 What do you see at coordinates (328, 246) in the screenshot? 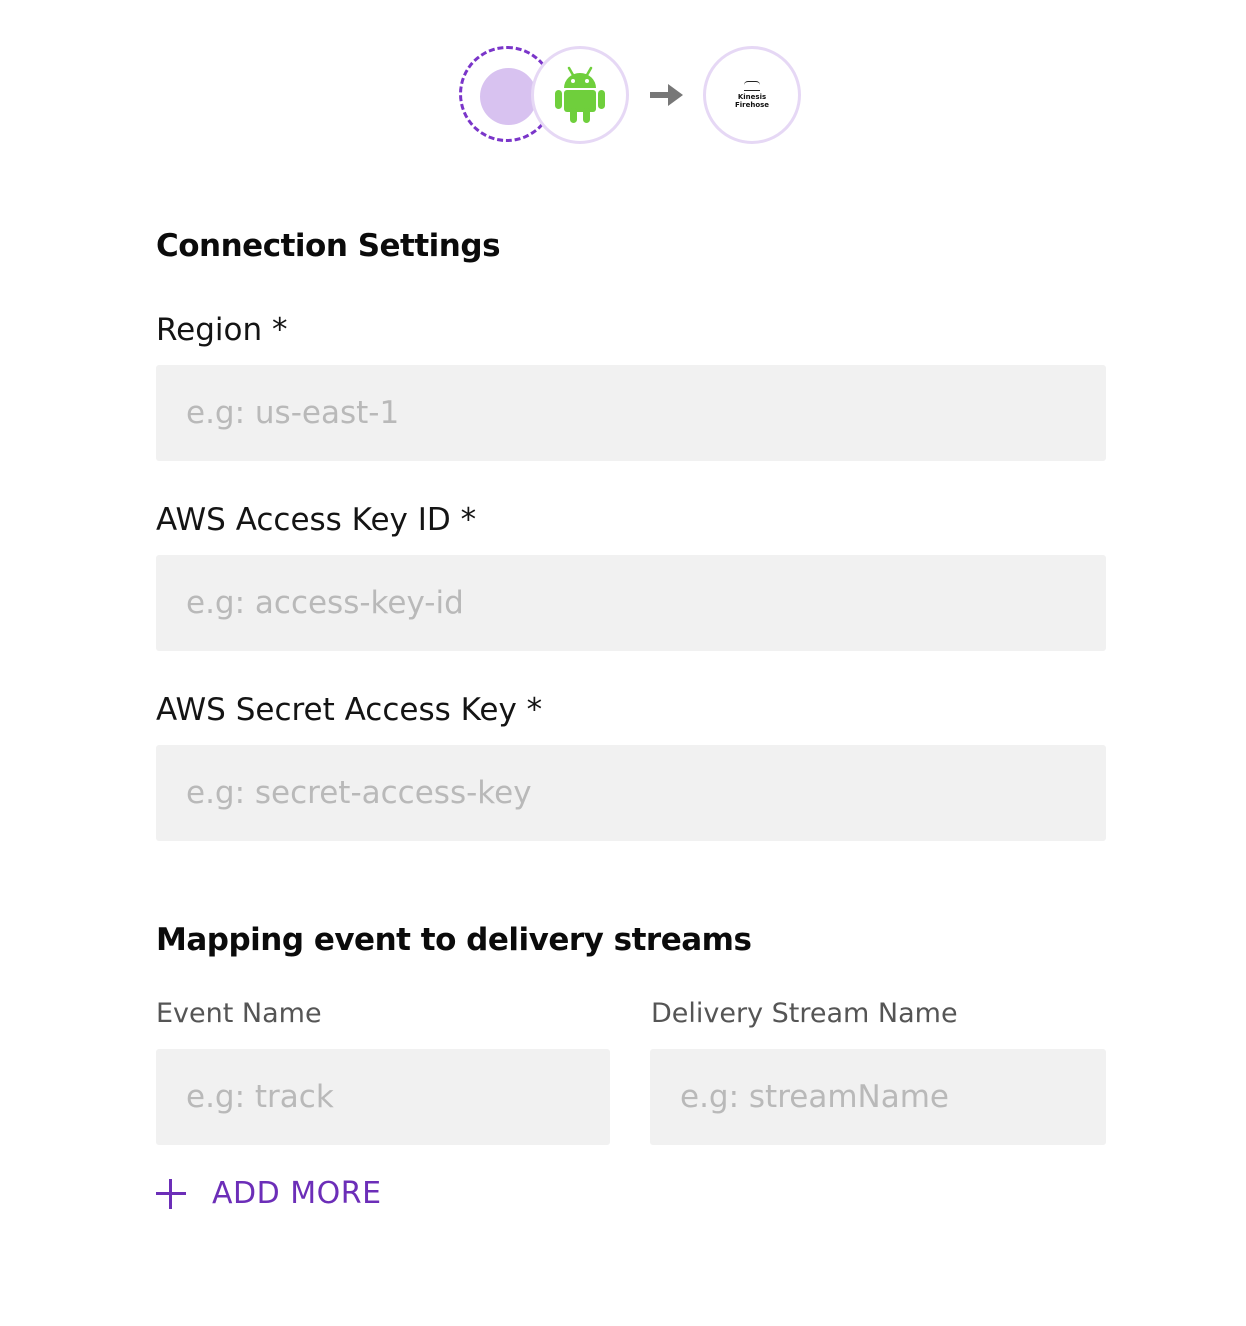
I see `connection-settings-title: Connection Settings` at bounding box center [328, 246].